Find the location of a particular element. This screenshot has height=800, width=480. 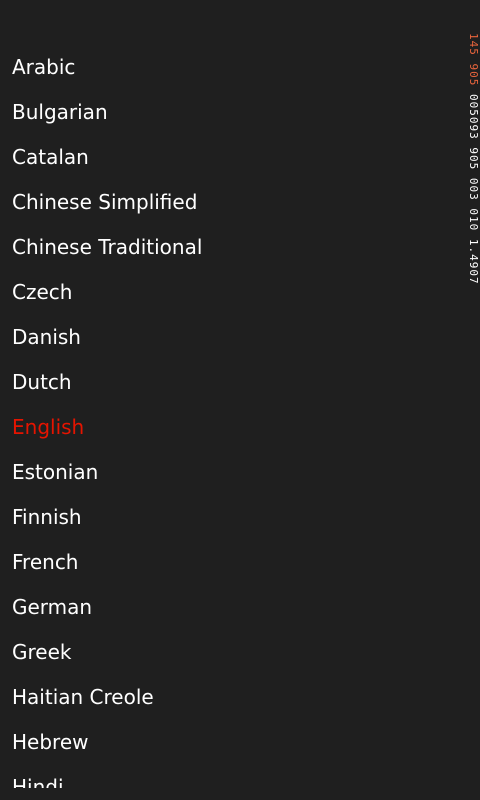

language-item-english: English is located at coordinates (235, 427).